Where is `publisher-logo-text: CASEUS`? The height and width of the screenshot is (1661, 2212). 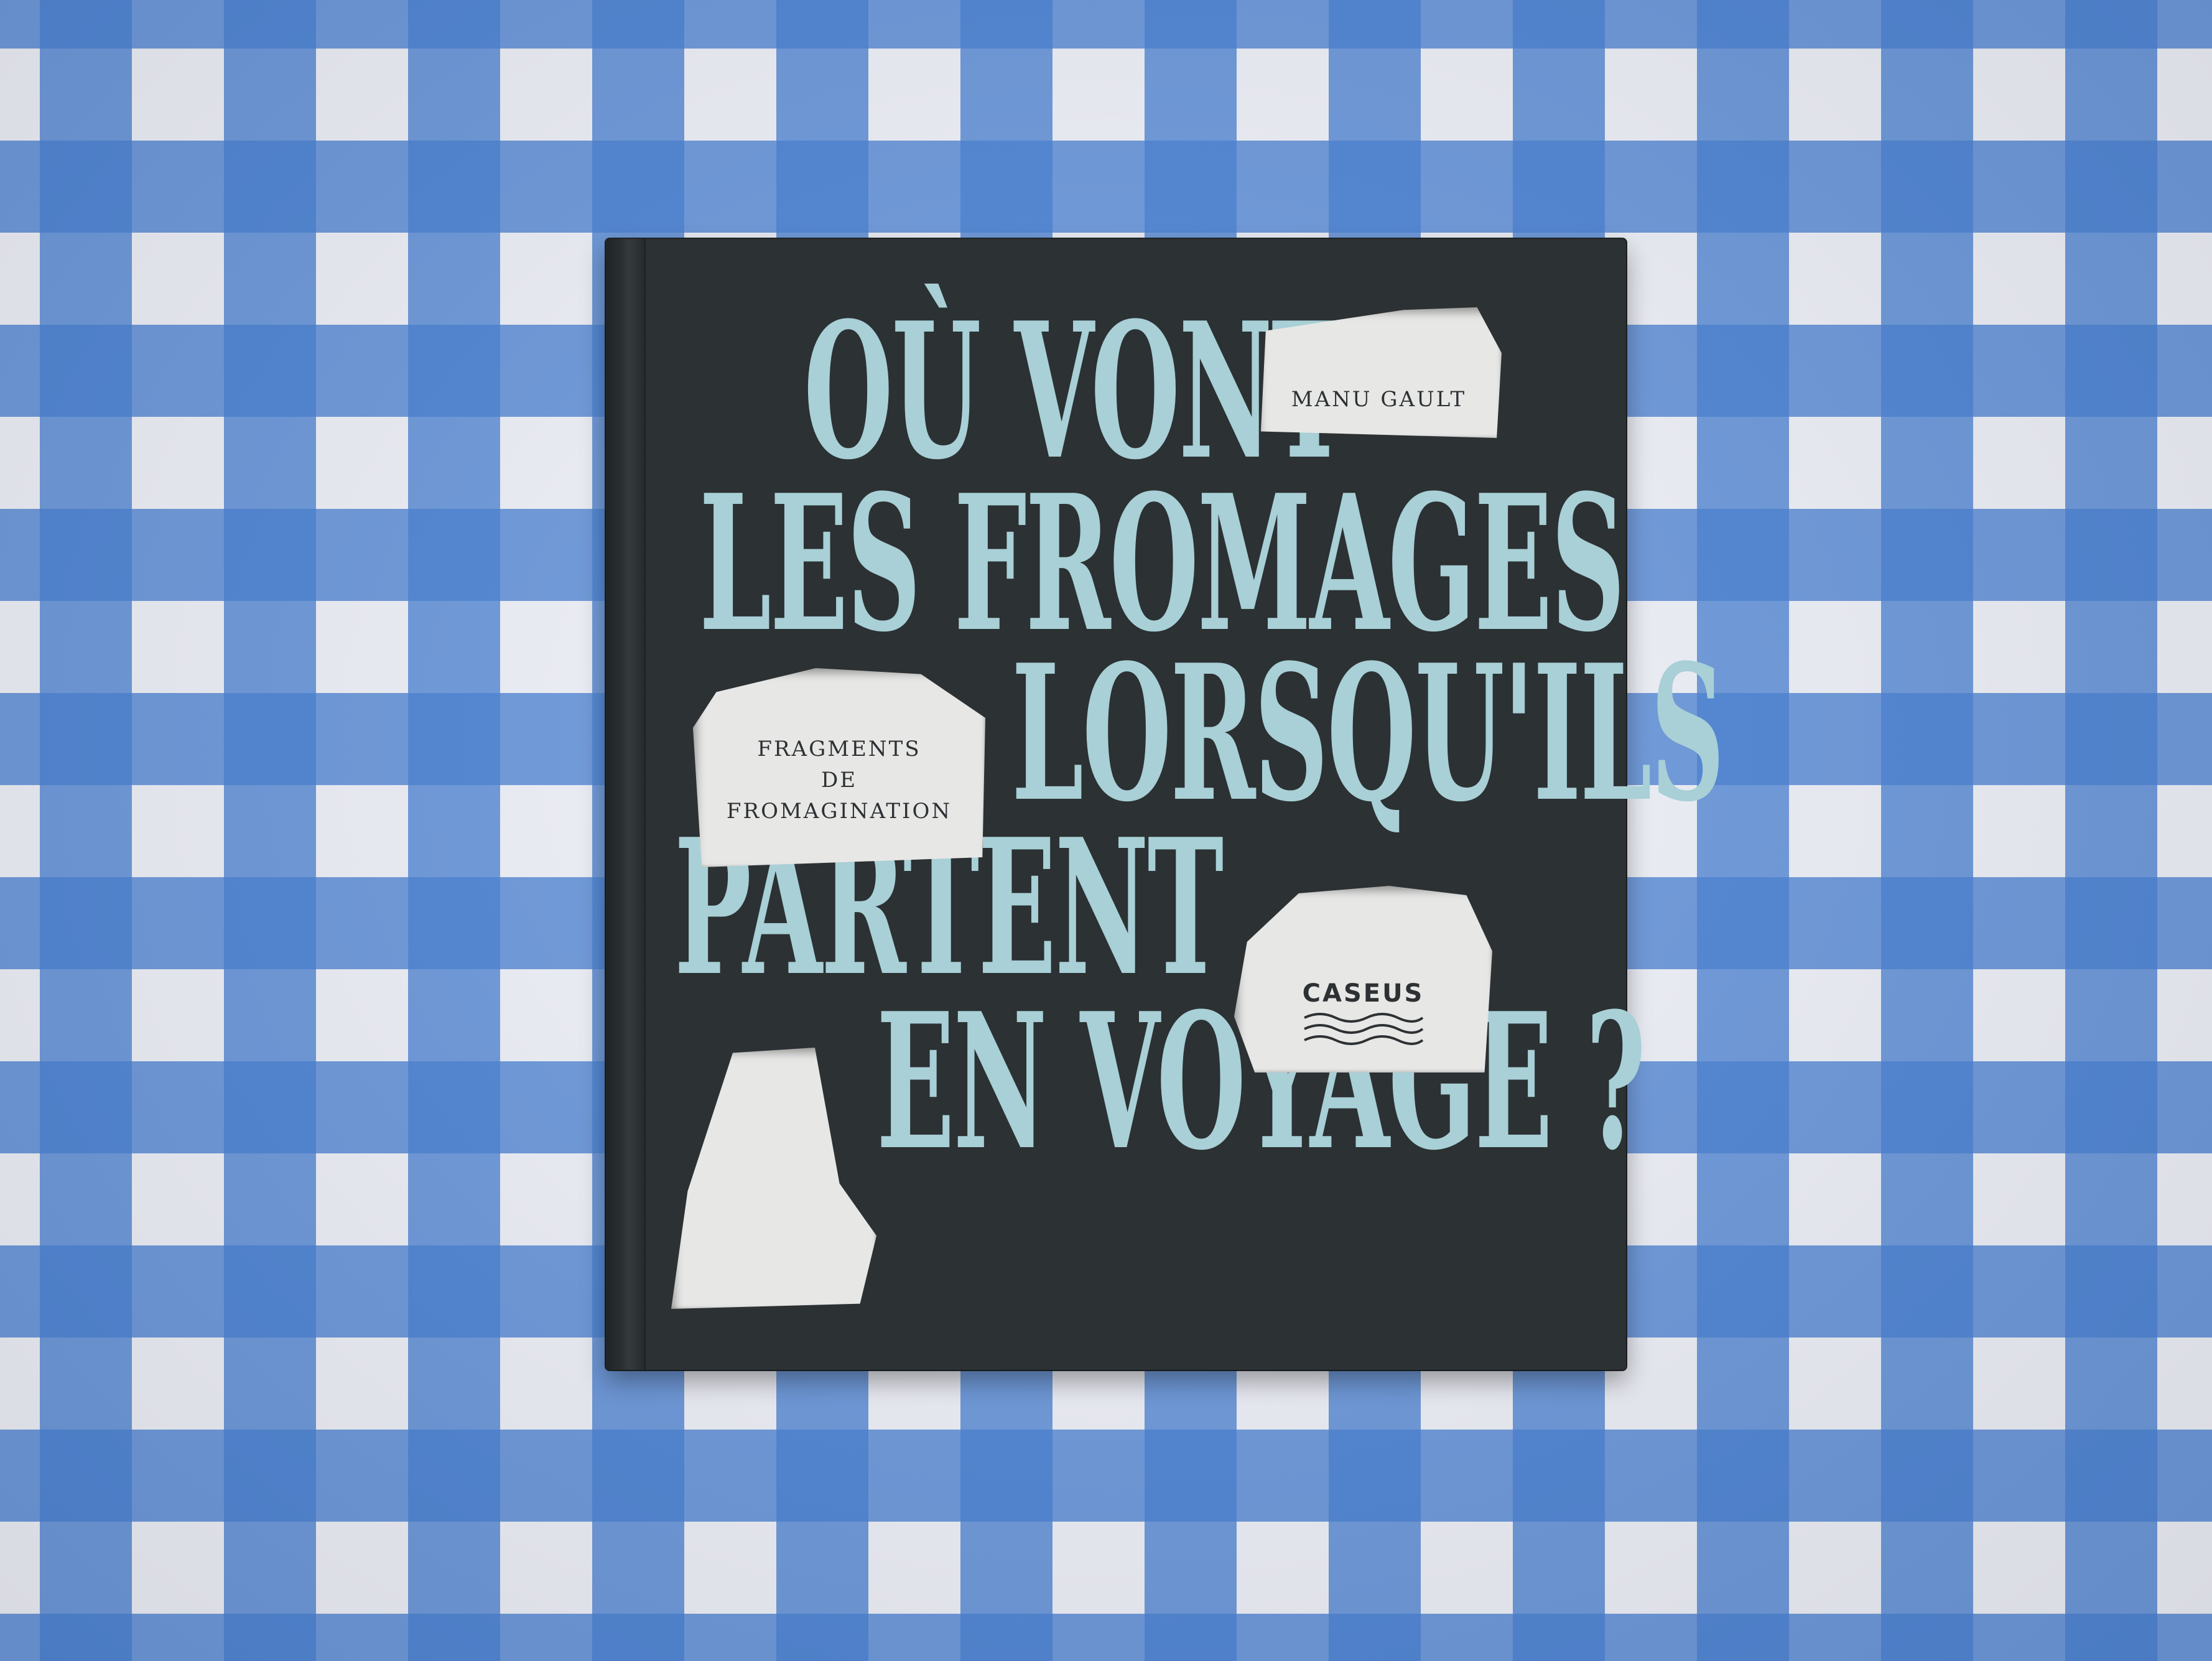
publisher-logo-text: CASEUS is located at coordinates (1363, 994).